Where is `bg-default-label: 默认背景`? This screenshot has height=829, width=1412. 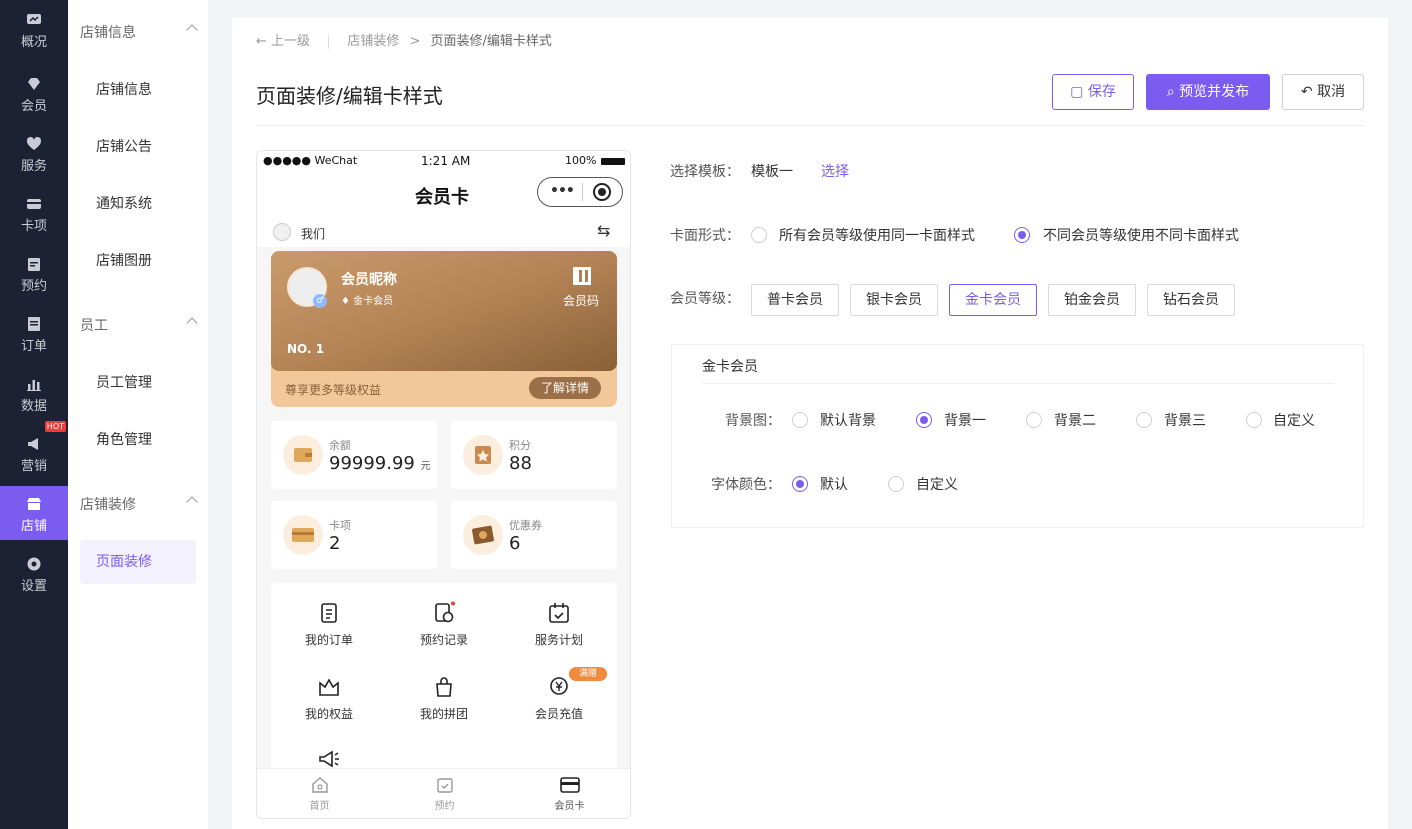
bg-default-label: 默认背景 is located at coordinates (848, 420).